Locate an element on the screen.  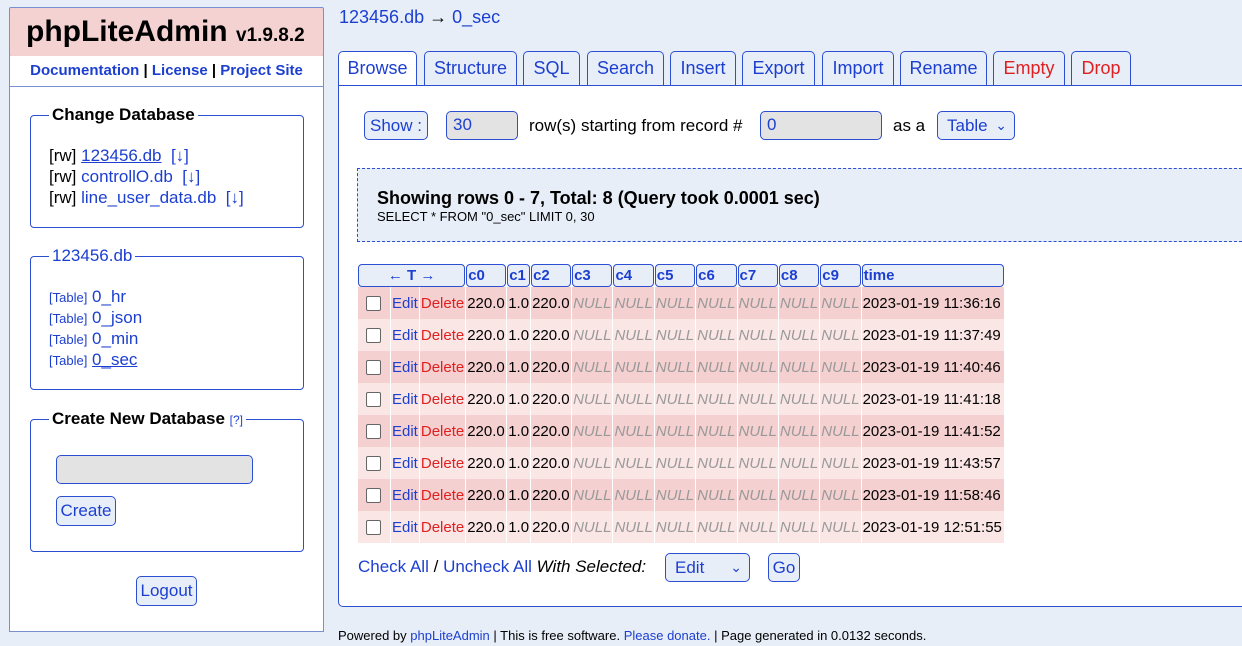
start-record-input: 0 is located at coordinates (821, 125).